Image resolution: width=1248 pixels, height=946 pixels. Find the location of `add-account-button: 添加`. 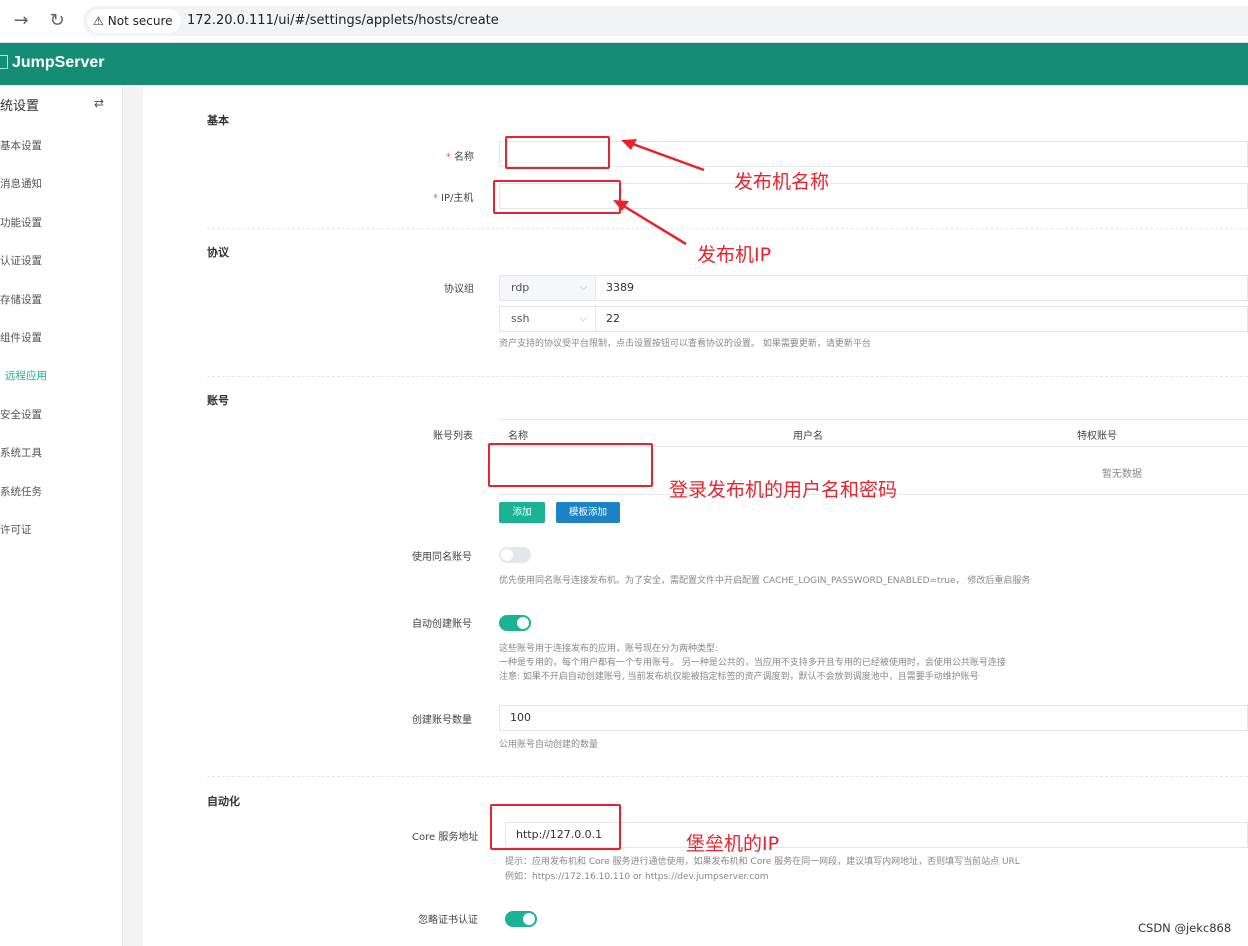

add-account-button: 添加 is located at coordinates (522, 512).